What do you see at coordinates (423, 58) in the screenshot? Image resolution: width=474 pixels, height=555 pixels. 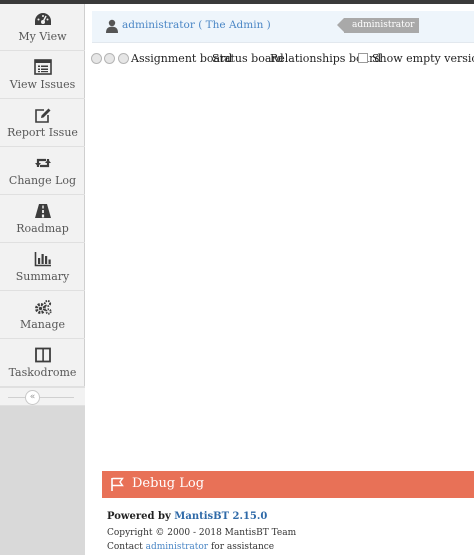 I see `show-empty-versions-label: Show empty versions` at bounding box center [423, 58].